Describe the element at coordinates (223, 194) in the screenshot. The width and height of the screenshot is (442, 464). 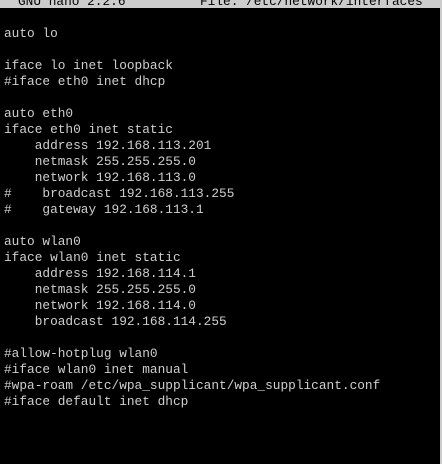
I see `editor-line: # broadcast 192.168.113.255` at that location.